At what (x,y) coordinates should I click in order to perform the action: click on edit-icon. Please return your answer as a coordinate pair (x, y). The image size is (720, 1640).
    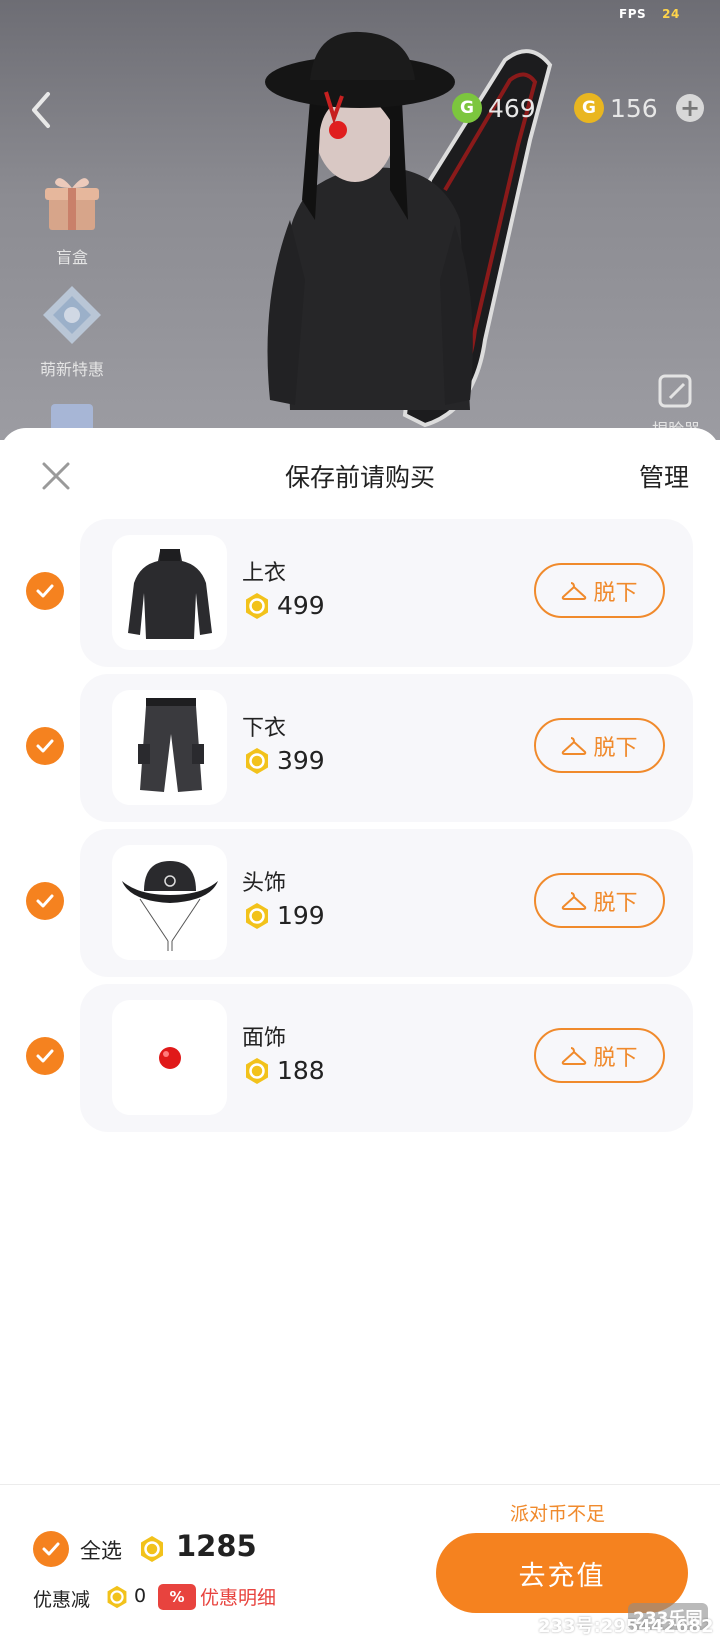
    Looking at the image, I should click on (675, 391).